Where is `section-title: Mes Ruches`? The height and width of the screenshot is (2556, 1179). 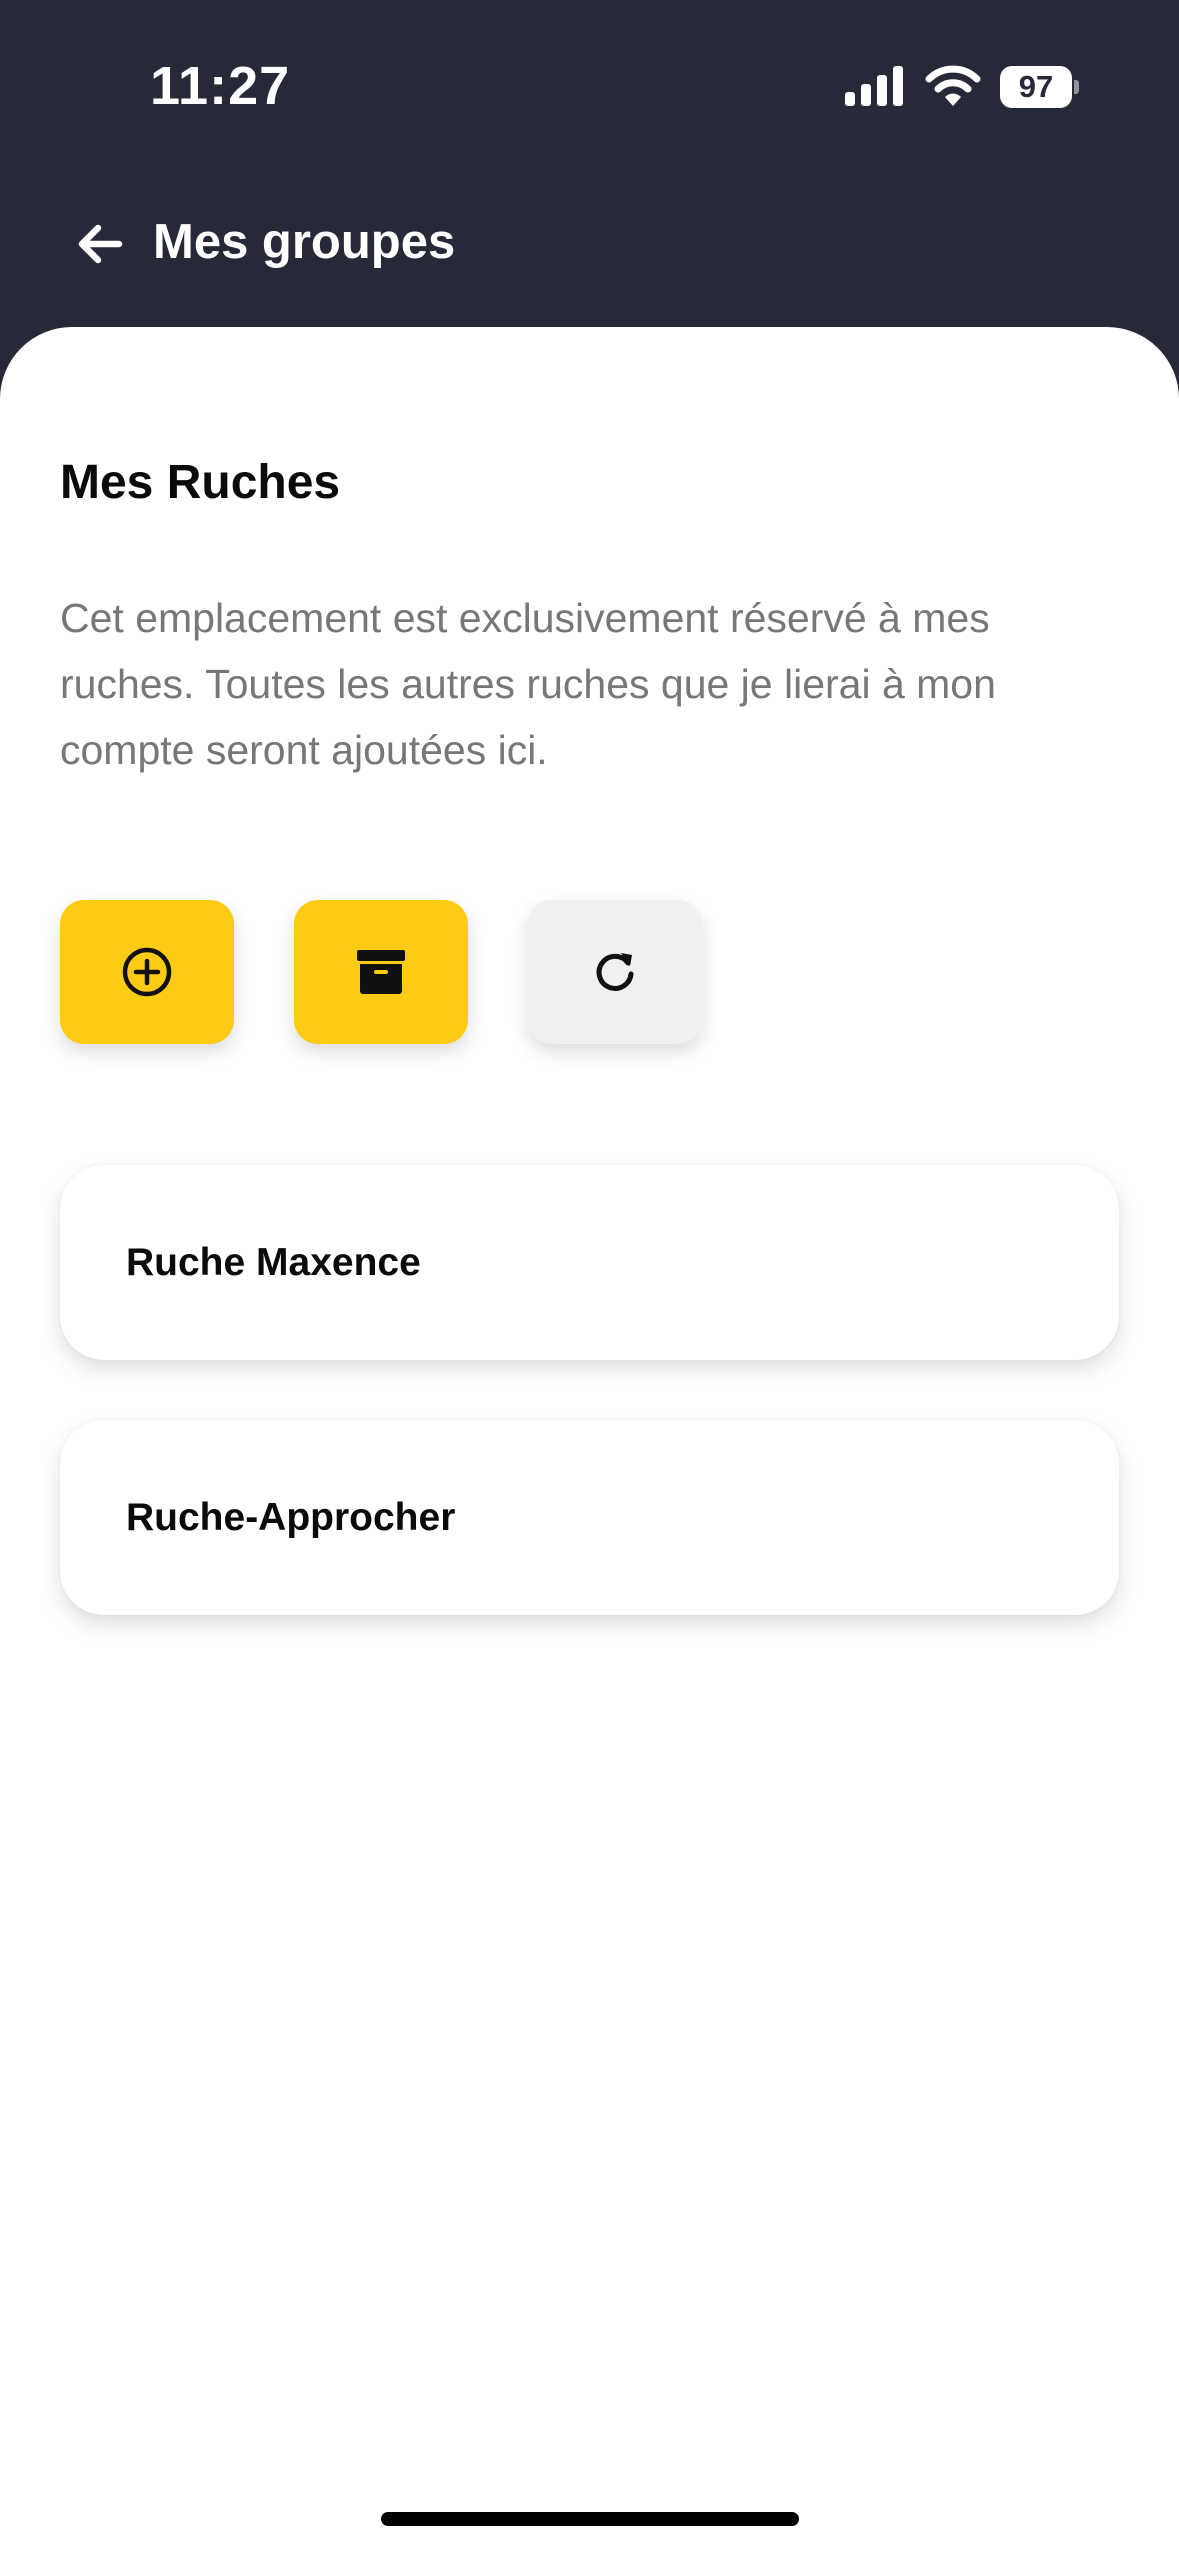 section-title: Mes Ruches is located at coordinates (200, 482).